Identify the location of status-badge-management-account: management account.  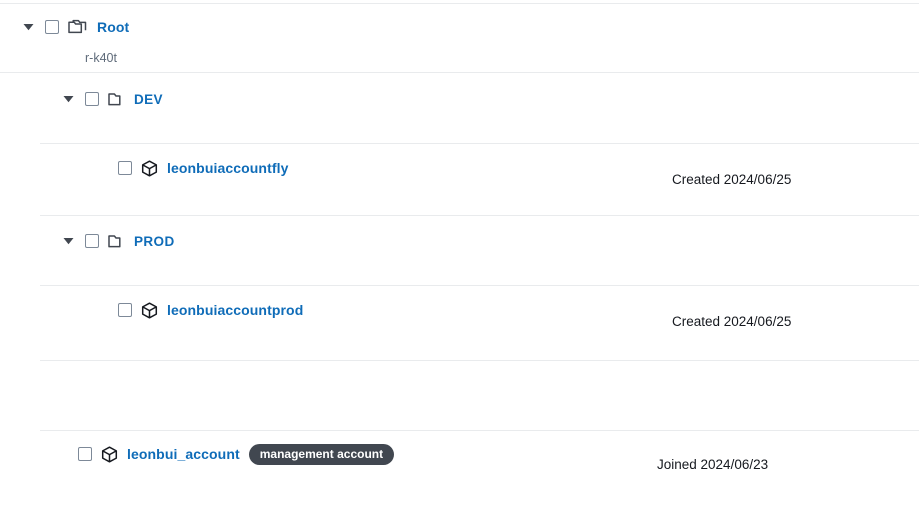
(321, 454).